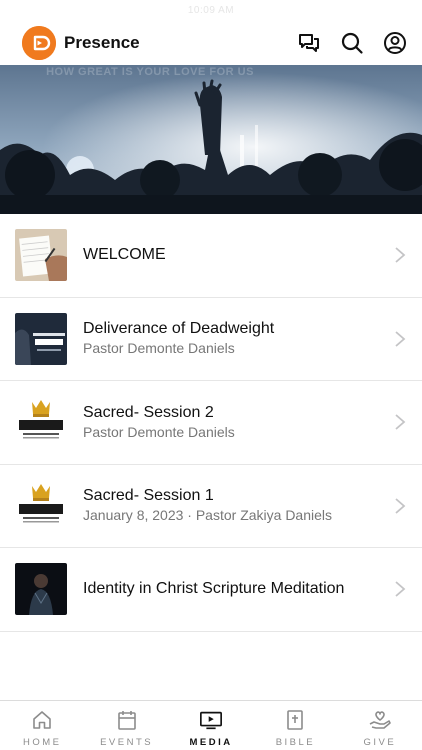 The image size is (422, 750). Describe the element at coordinates (211, 43) in the screenshot. I see `app-header: Presence` at that location.